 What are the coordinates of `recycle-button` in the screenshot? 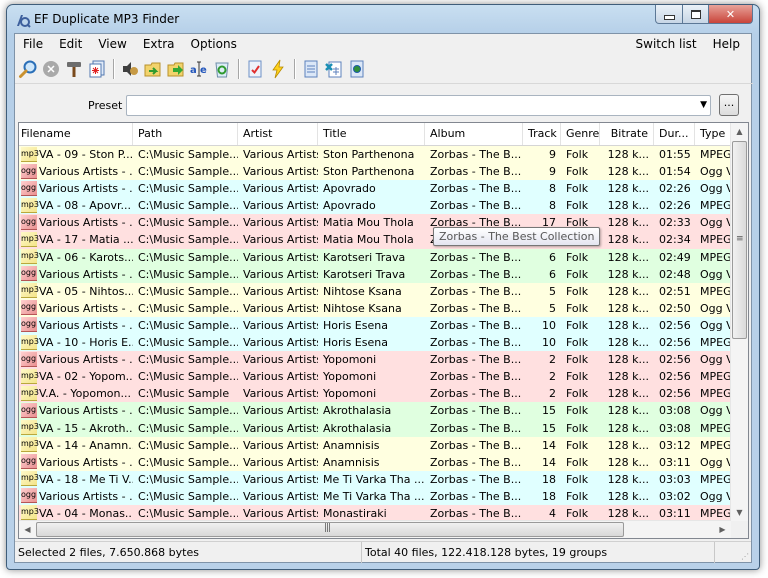 It's located at (222, 69).